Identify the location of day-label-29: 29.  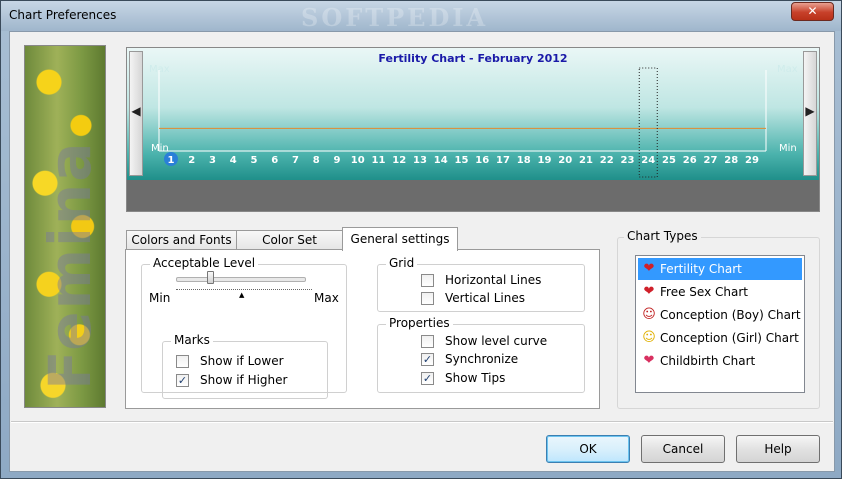
(752, 160).